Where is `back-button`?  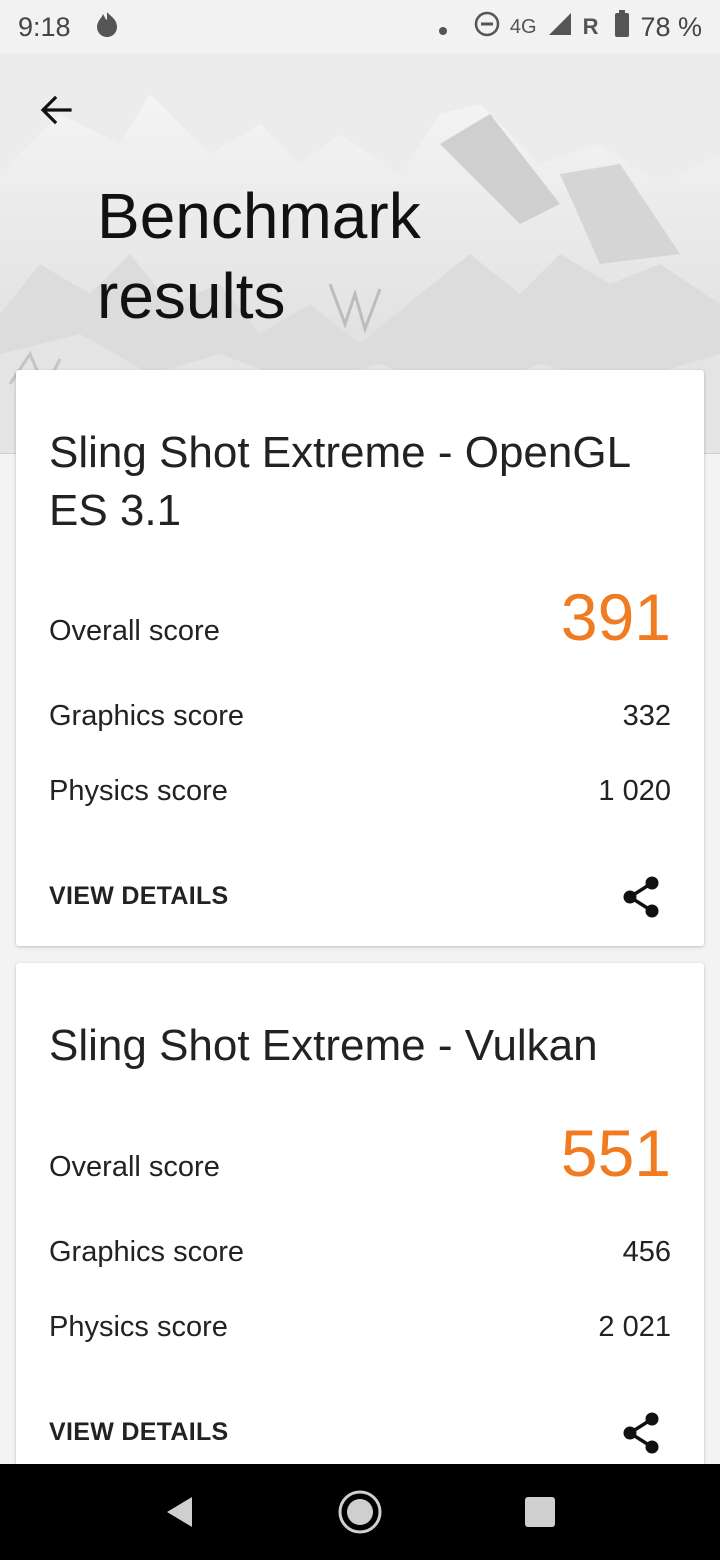
back-button is located at coordinates (56, 110).